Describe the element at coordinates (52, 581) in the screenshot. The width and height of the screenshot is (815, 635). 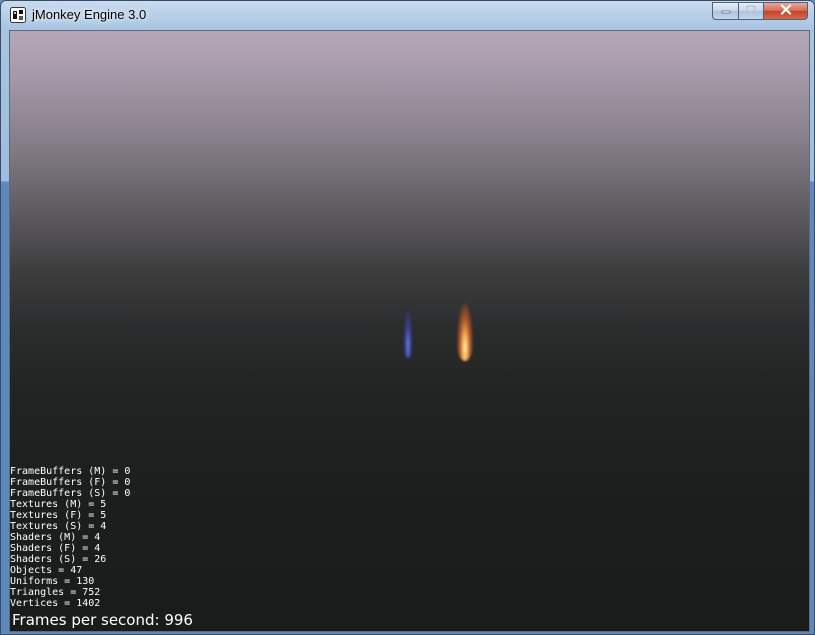
I see `stat-line: Uniforms = 130` at that location.